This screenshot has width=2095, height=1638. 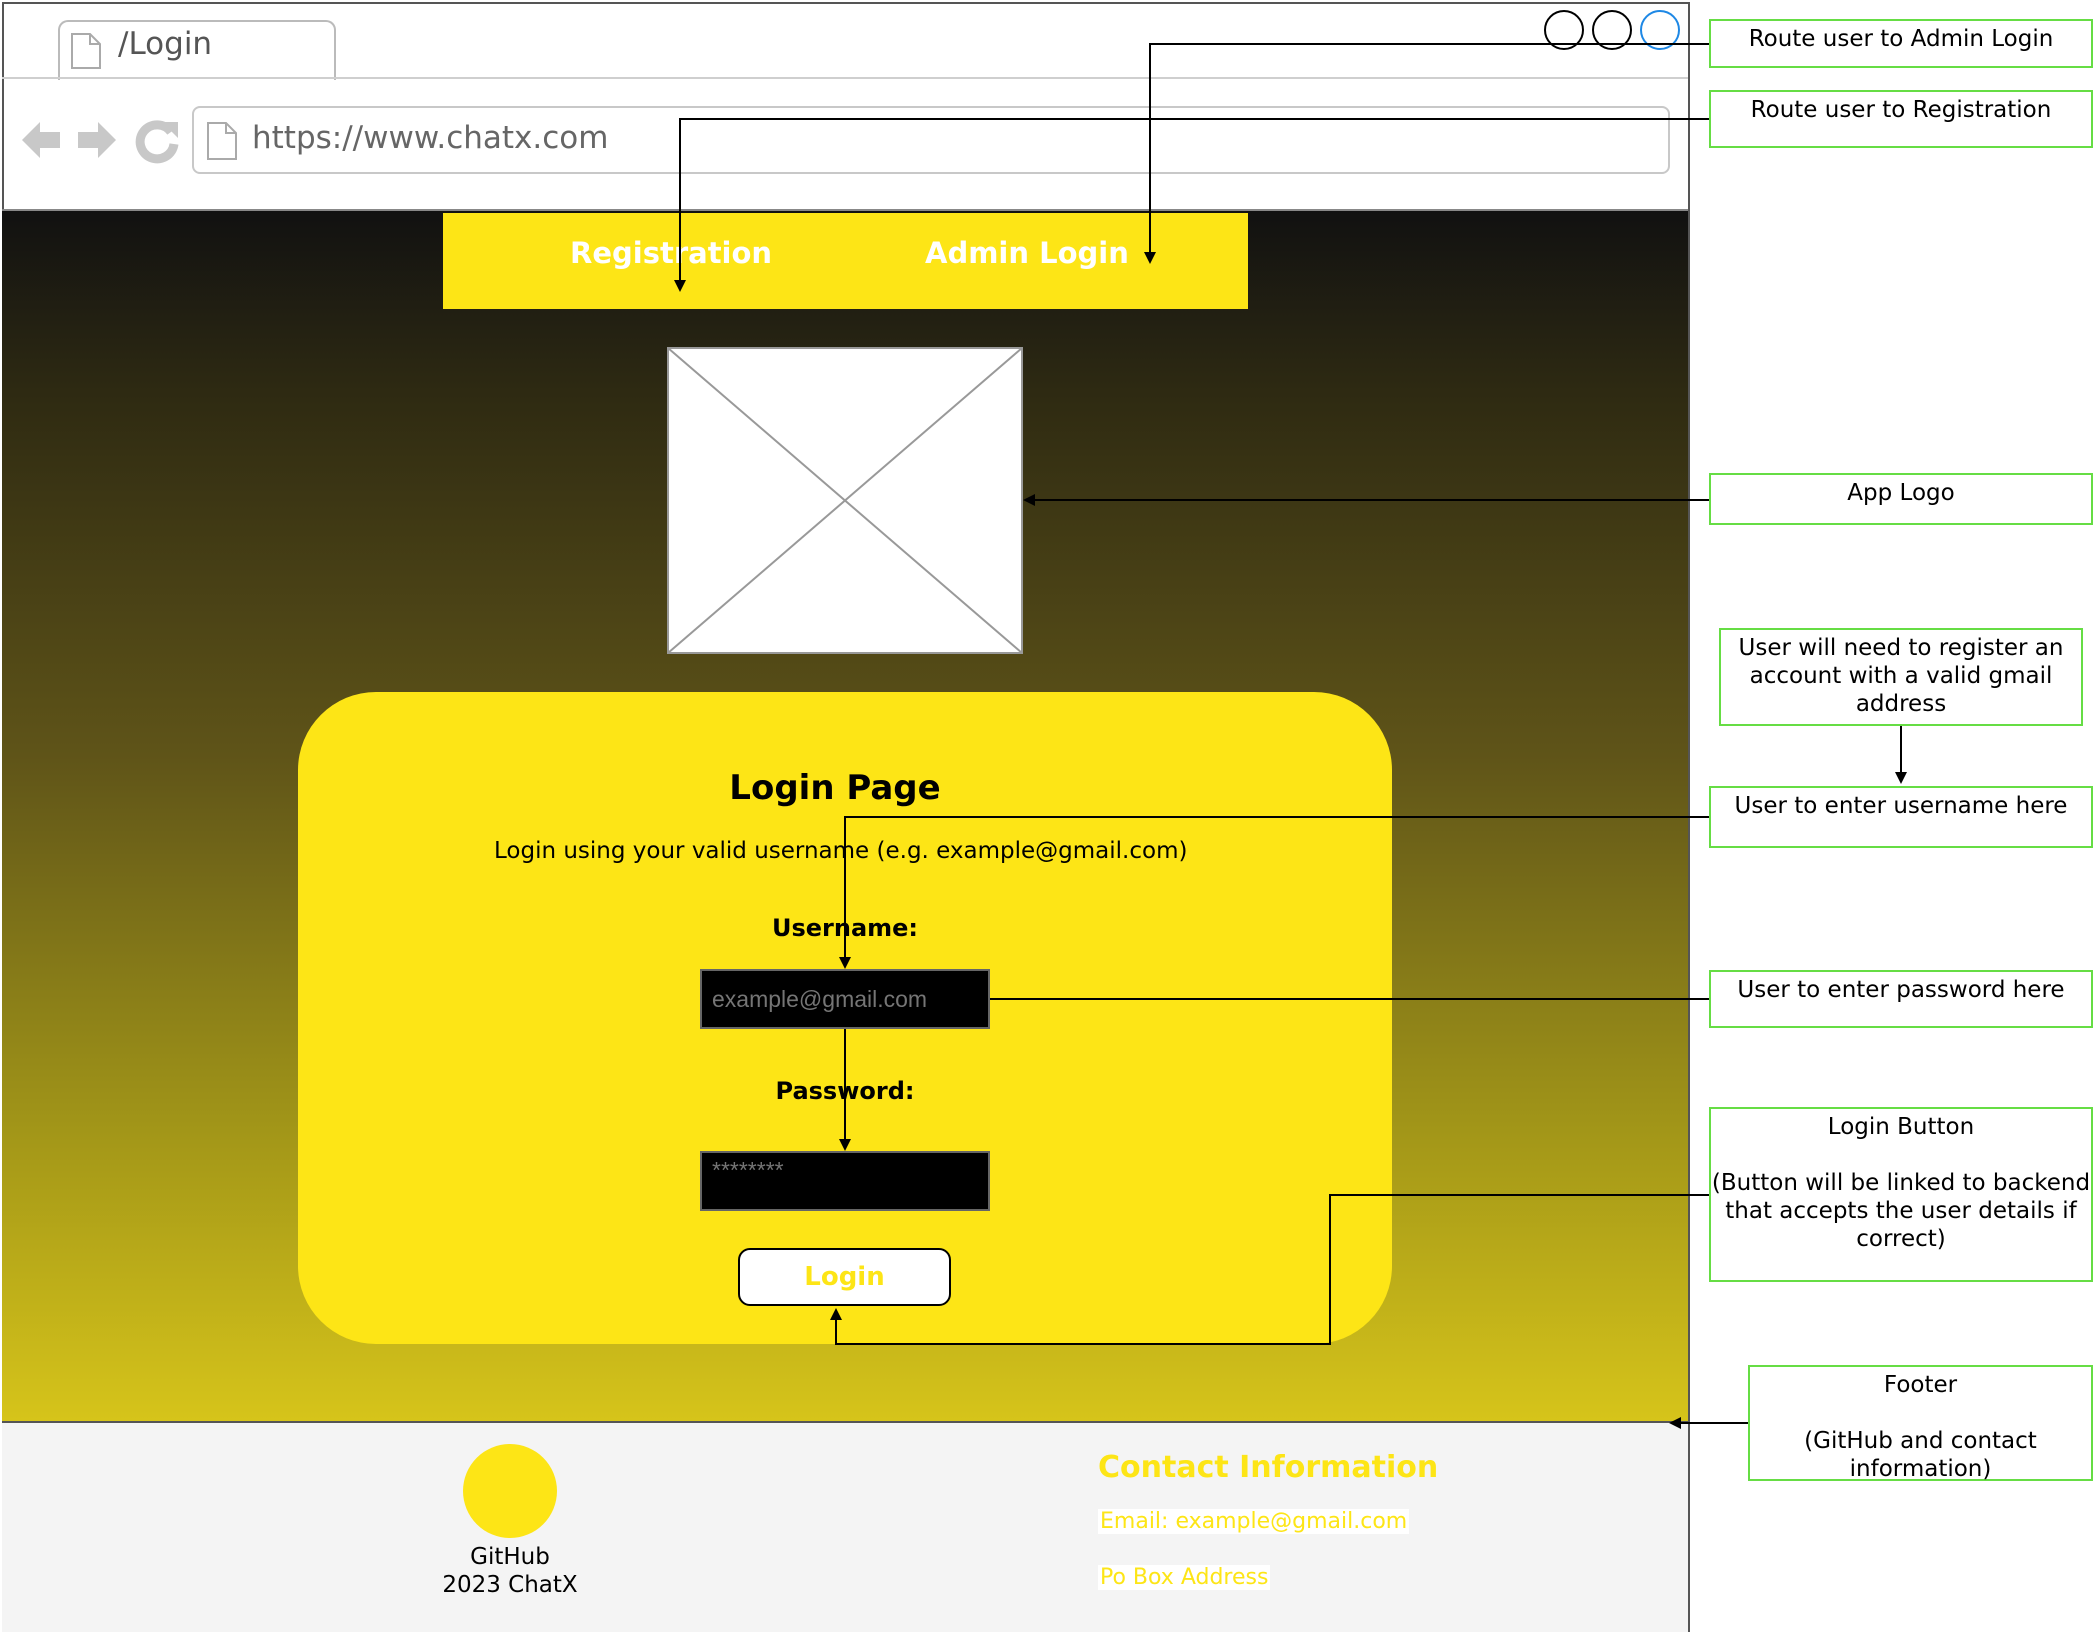 What do you see at coordinates (845, 78) in the screenshot?
I see `tab-separator` at bounding box center [845, 78].